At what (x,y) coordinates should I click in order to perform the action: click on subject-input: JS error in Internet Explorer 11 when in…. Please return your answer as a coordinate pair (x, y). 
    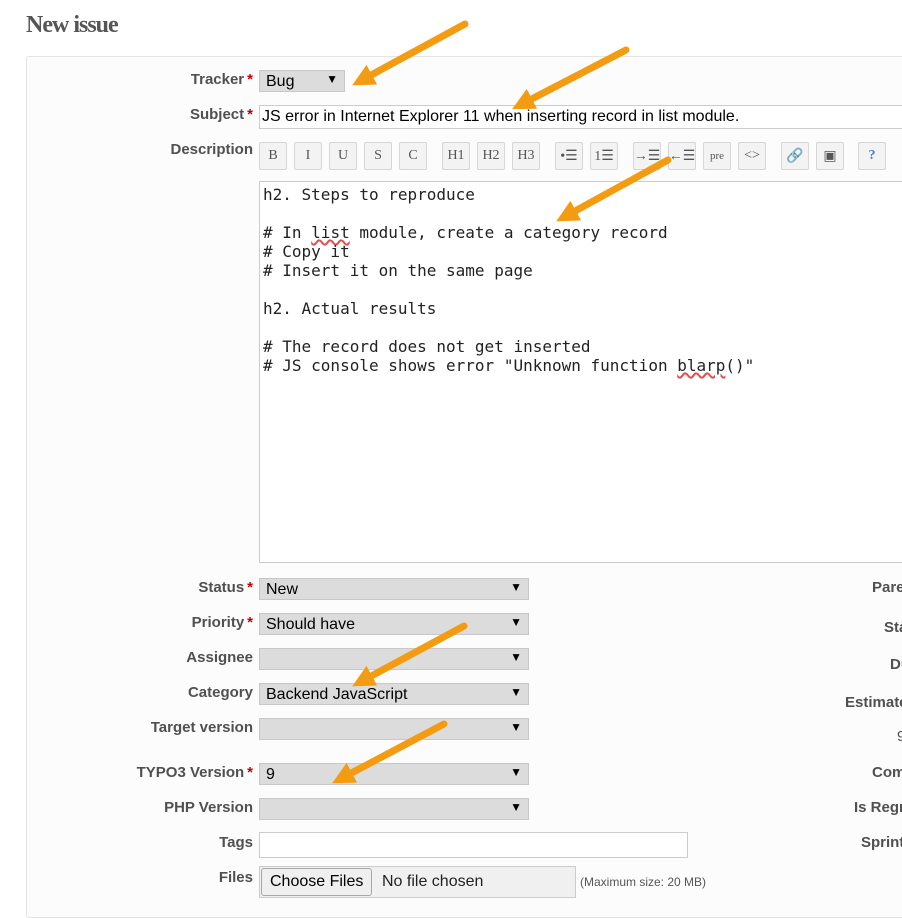
    Looking at the image, I should click on (580, 117).